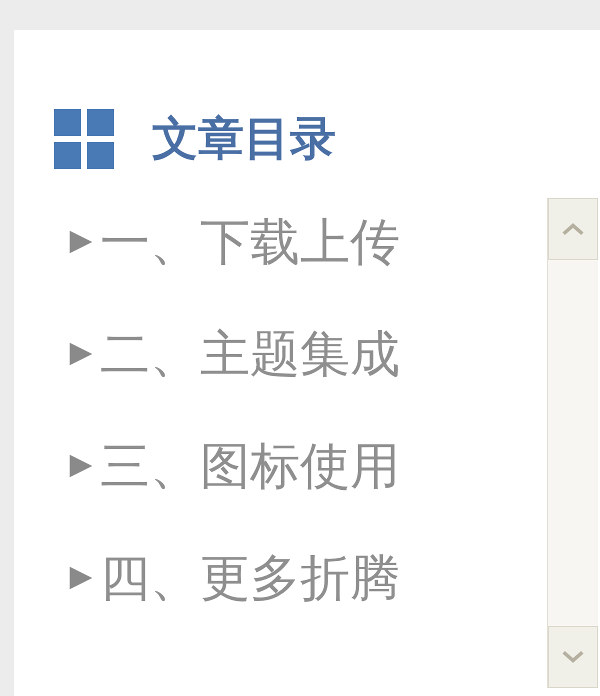 This screenshot has width=600, height=696. I want to click on scroll-up-button, so click(573, 229).